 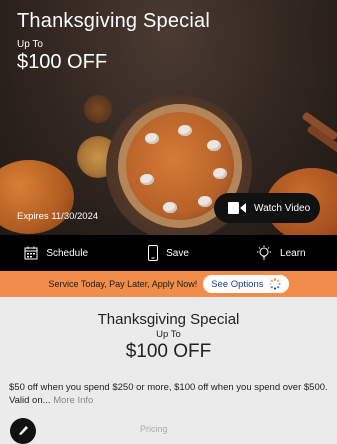 What do you see at coordinates (62, 62) in the screenshot?
I see `hero-amount: $100 OFF` at bounding box center [62, 62].